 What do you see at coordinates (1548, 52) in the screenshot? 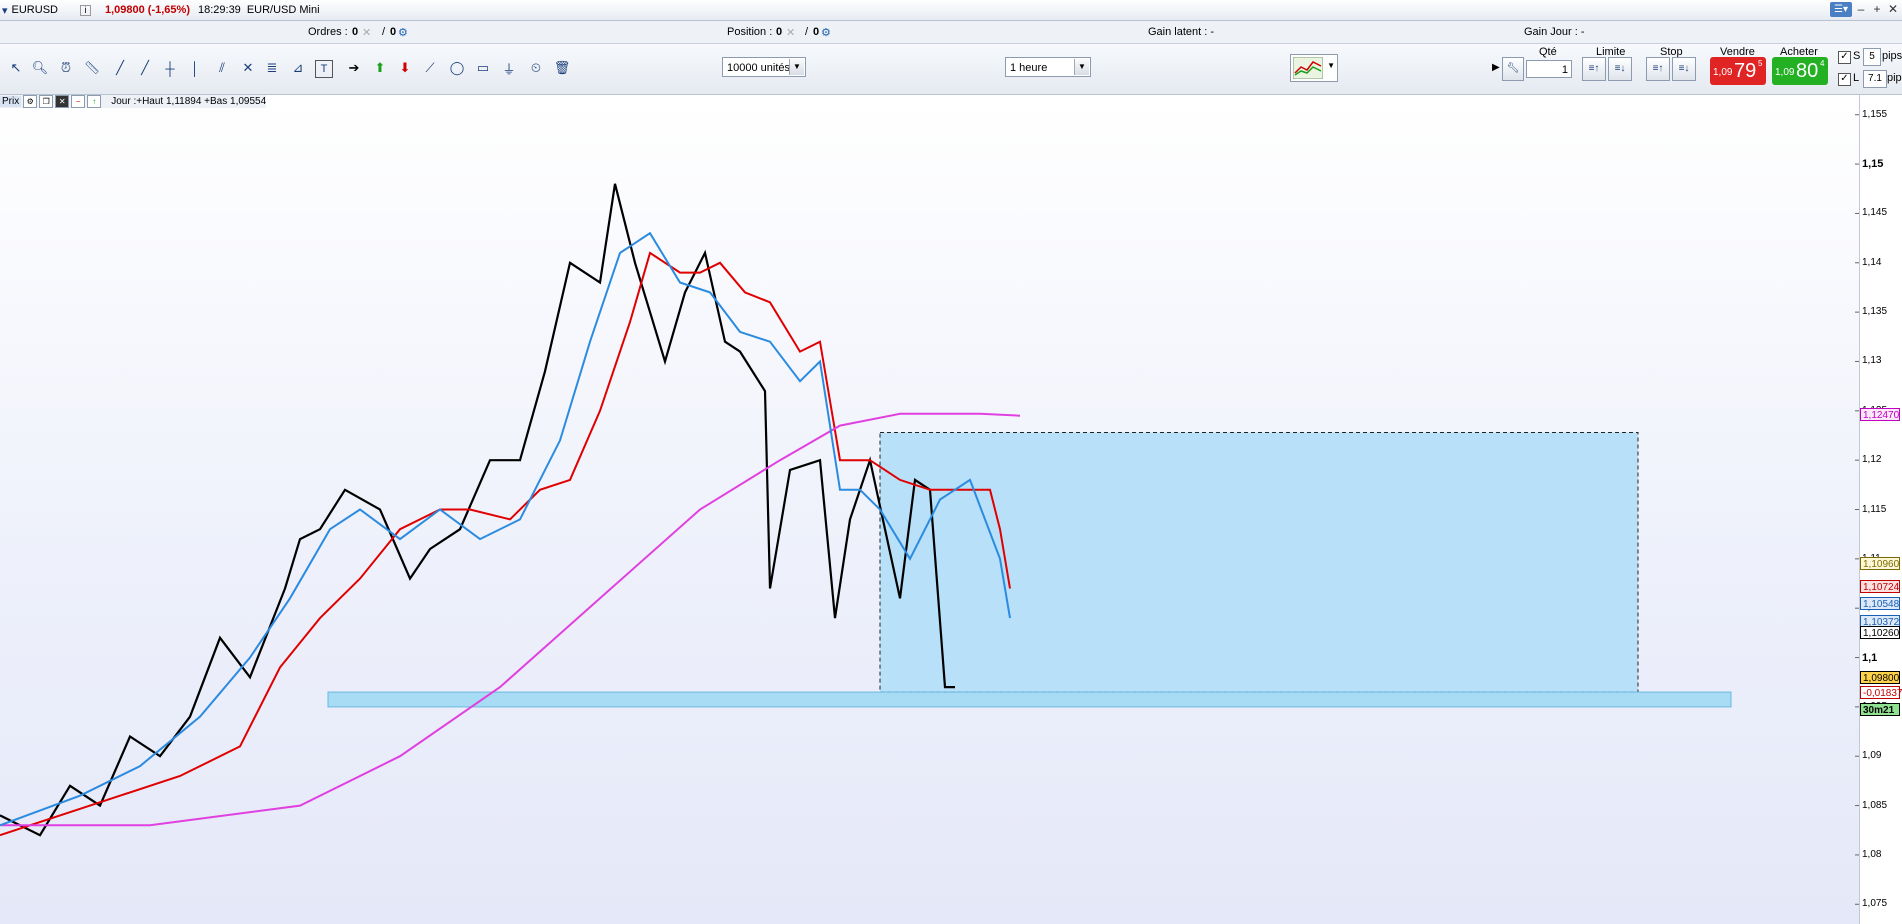
I see `qty-label: Qté` at bounding box center [1548, 52].